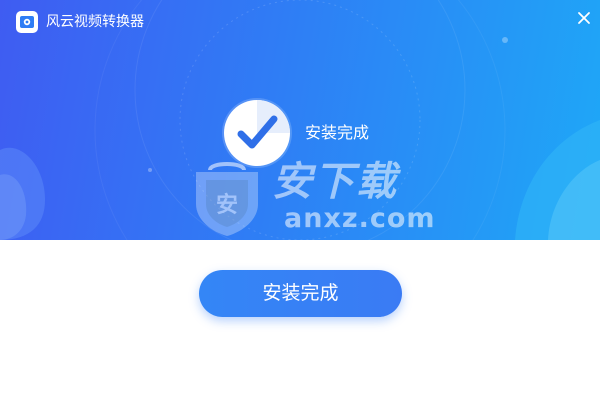 Image resolution: width=600 pixels, height=400 pixels. What do you see at coordinates (27, 22) in the screenshot?
I see `app-logo-icon` at bounding box center [27, 22].